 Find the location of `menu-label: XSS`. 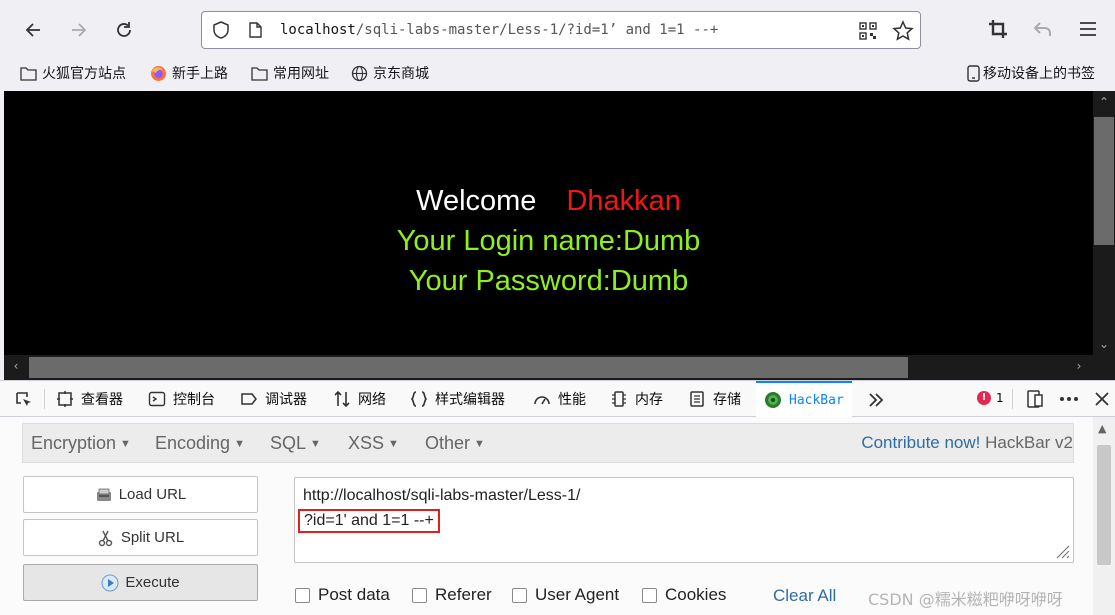

menu-label: XSS is located at coordinates (366, 443).